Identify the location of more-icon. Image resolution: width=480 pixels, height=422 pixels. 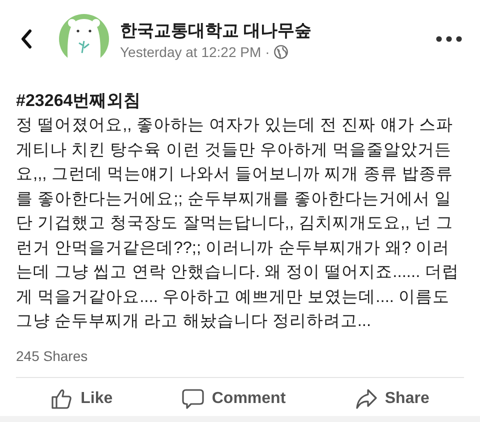
(449, 39).